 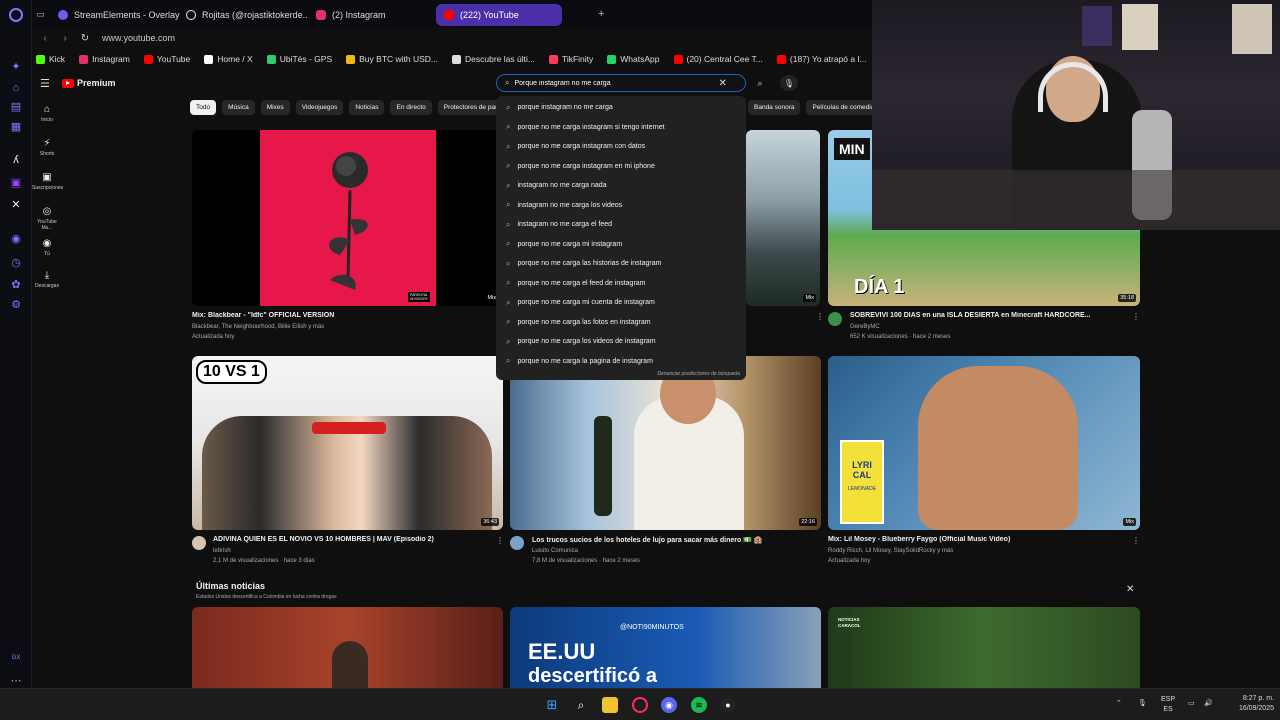 What do you see at coordinates (581, 705) in the screenshot?
I see `search-icon: ⌕` at bounding box center [581, 705].